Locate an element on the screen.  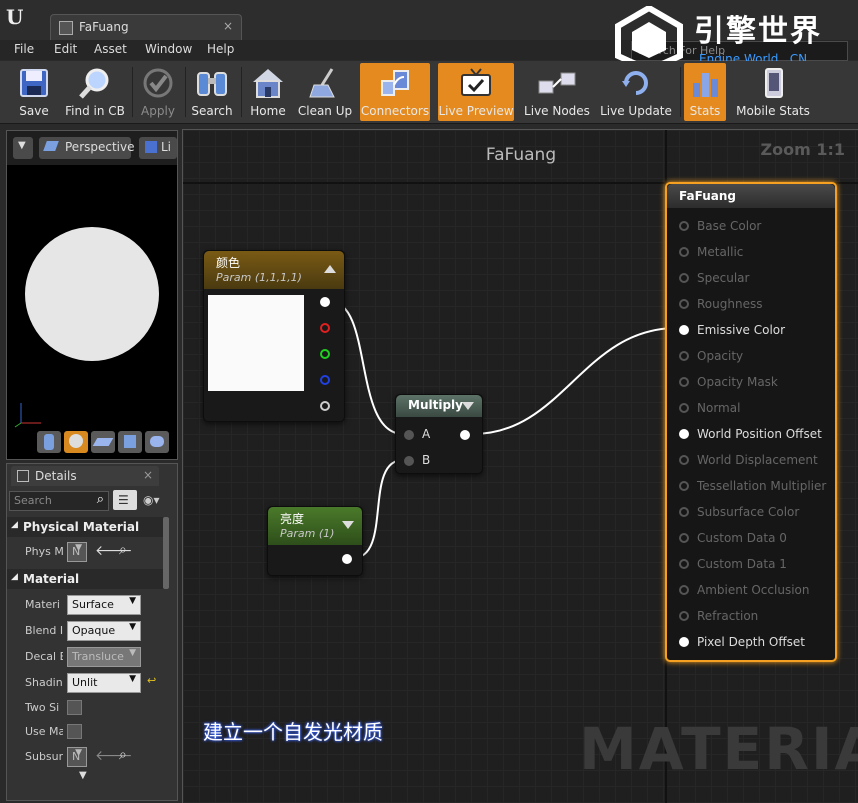
input-pin-a is located at coordinates (409, 435).